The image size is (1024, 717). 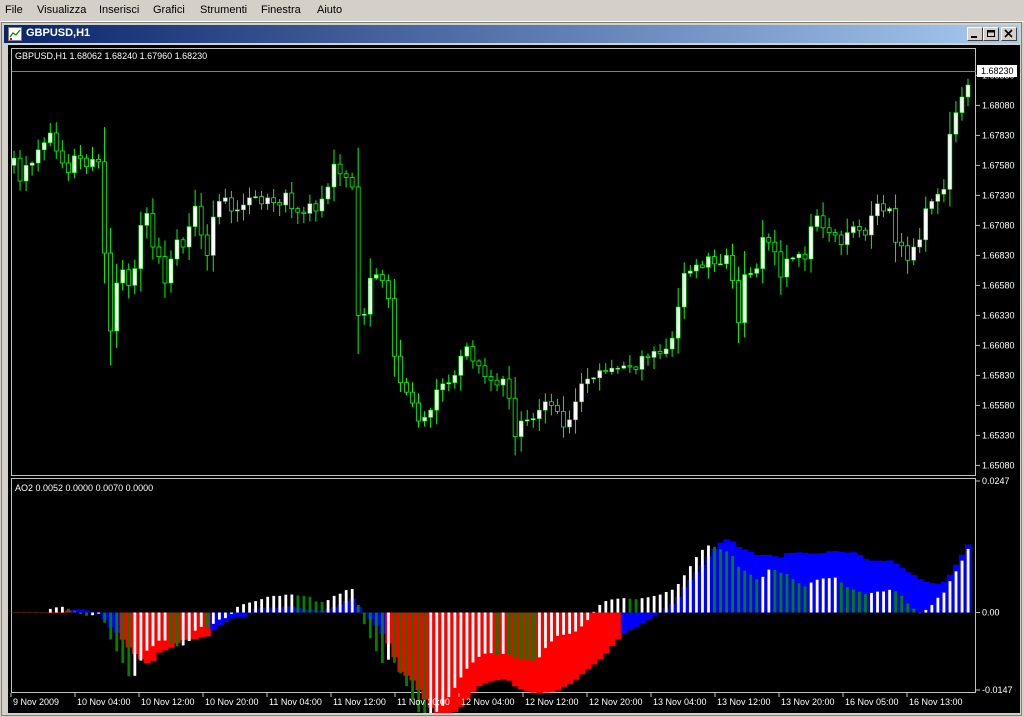 What do you see at coordinates (997, 71) in the screenshot?
I see `current-price-label: 1.68230` at bounding box center [997, 71].